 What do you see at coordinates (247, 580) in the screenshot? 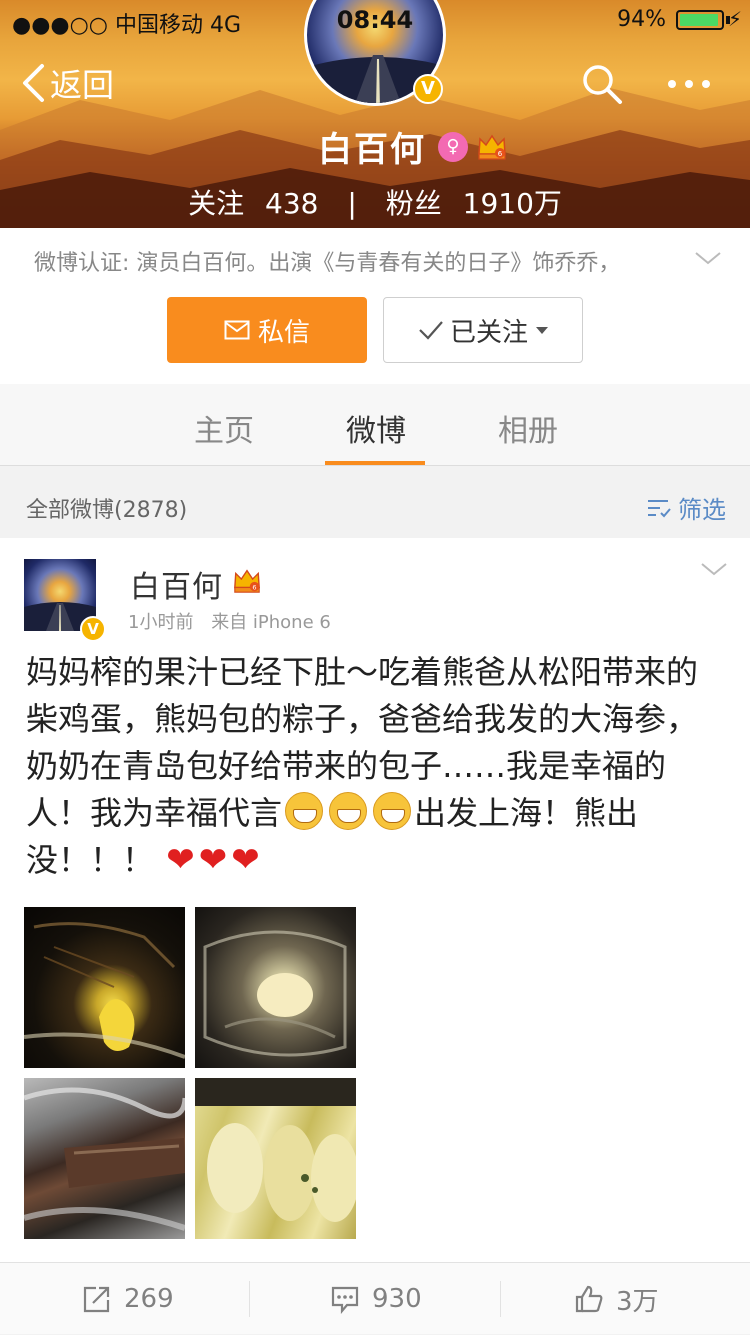
I see `post-vip-crown-icon: 6` at bounding box center [247, 580].